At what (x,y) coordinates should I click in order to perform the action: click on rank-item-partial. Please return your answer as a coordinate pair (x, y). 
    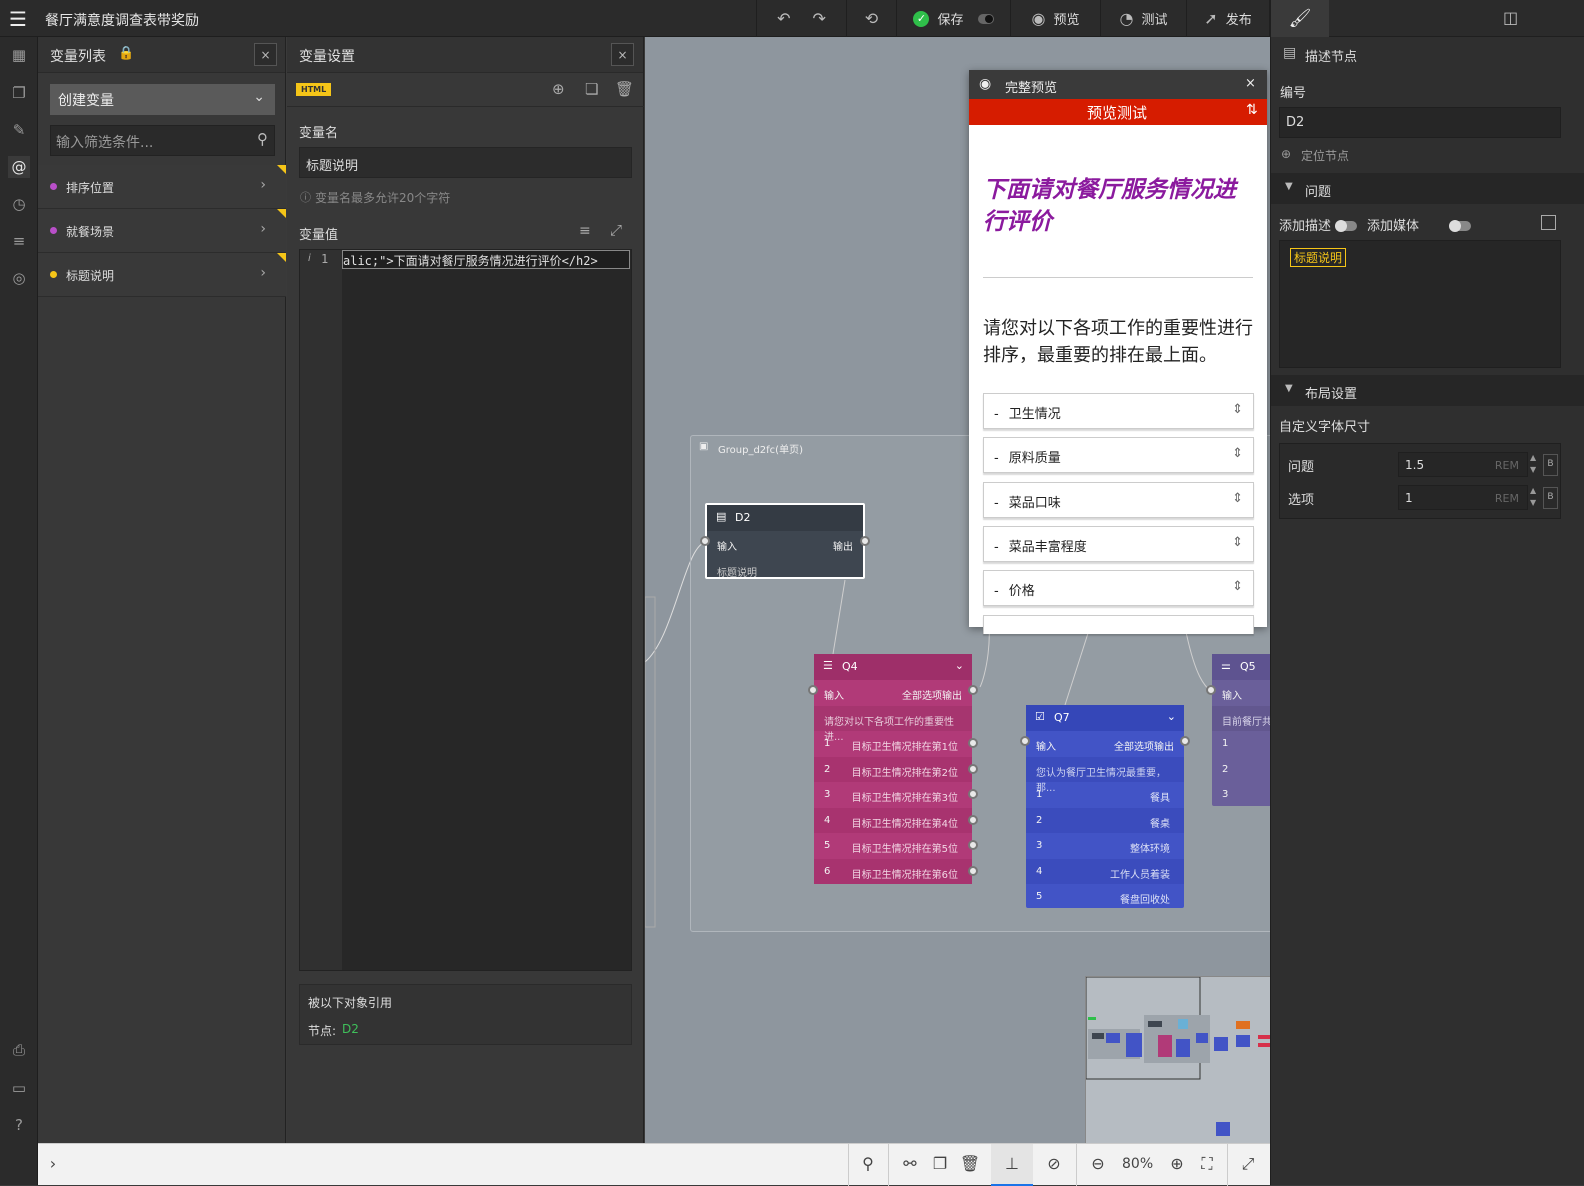
    Looking at the image, I should click on (1118, 624).